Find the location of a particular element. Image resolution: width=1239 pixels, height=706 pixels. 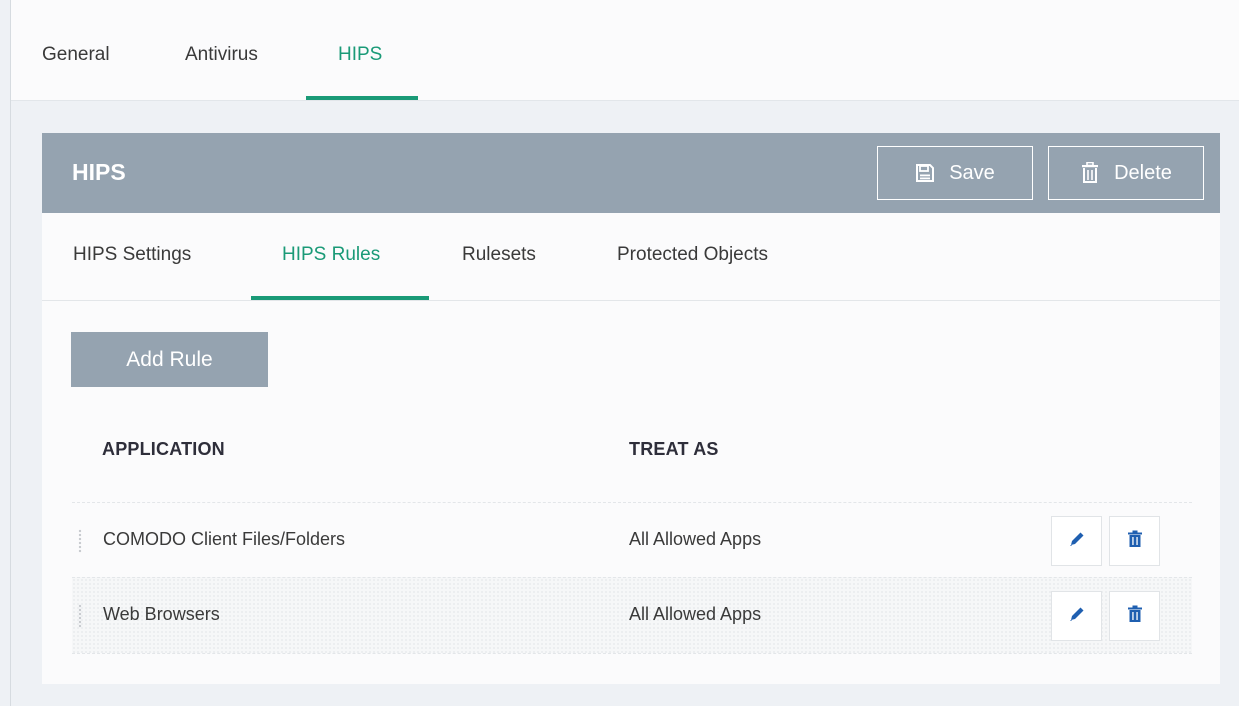

tab-rulesets: Rulesets is located at coordinates (499, 255).